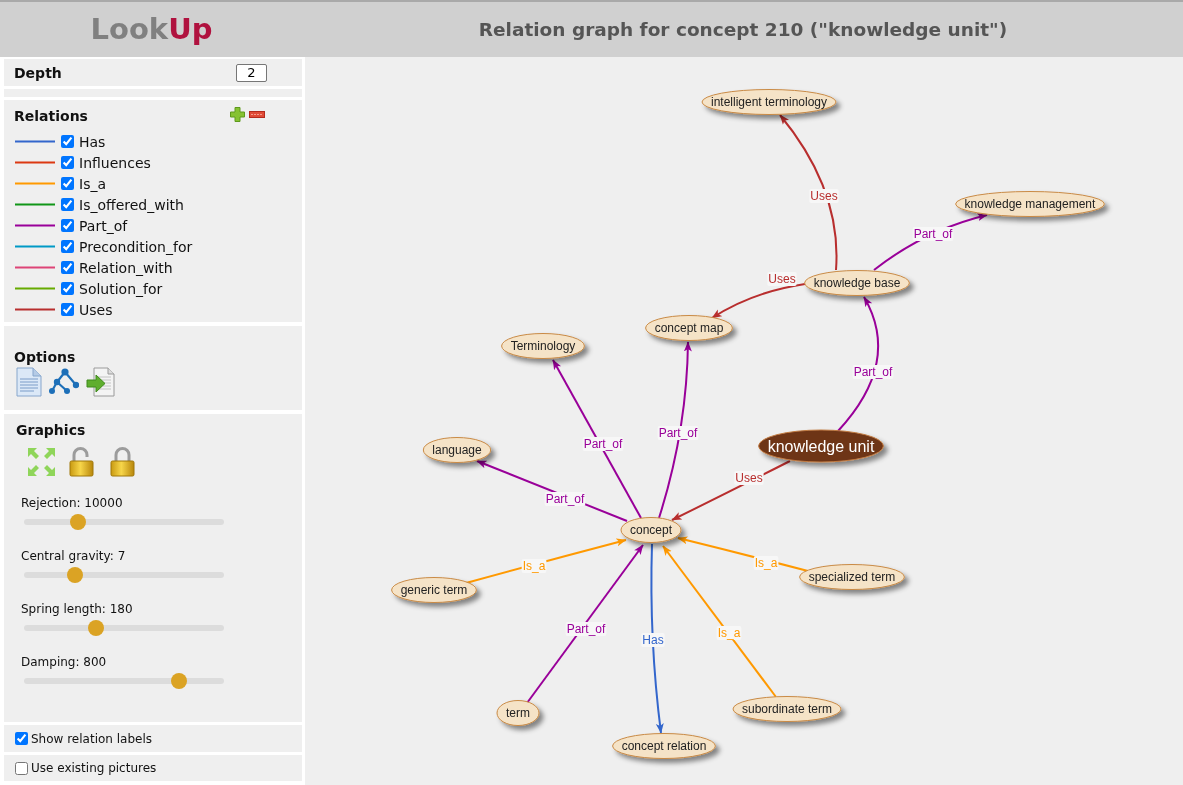 This screenshot has height=785, width=1183. I want to click on slider-label: Central gravity: 7, so click(73, 556).